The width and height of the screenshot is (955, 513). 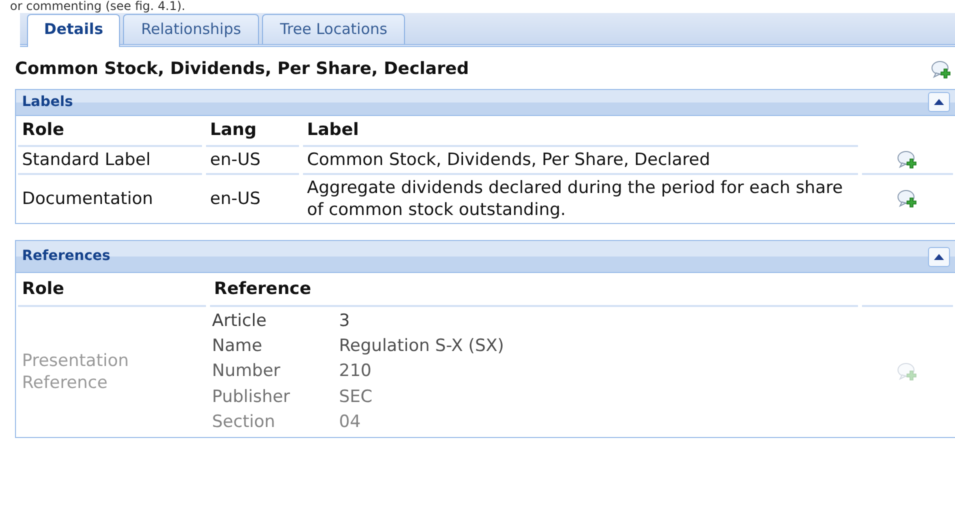 What do you see at coordinates (73, 30) in the screenshot?
I see `tab: Details` at bounding box center [73, 30].